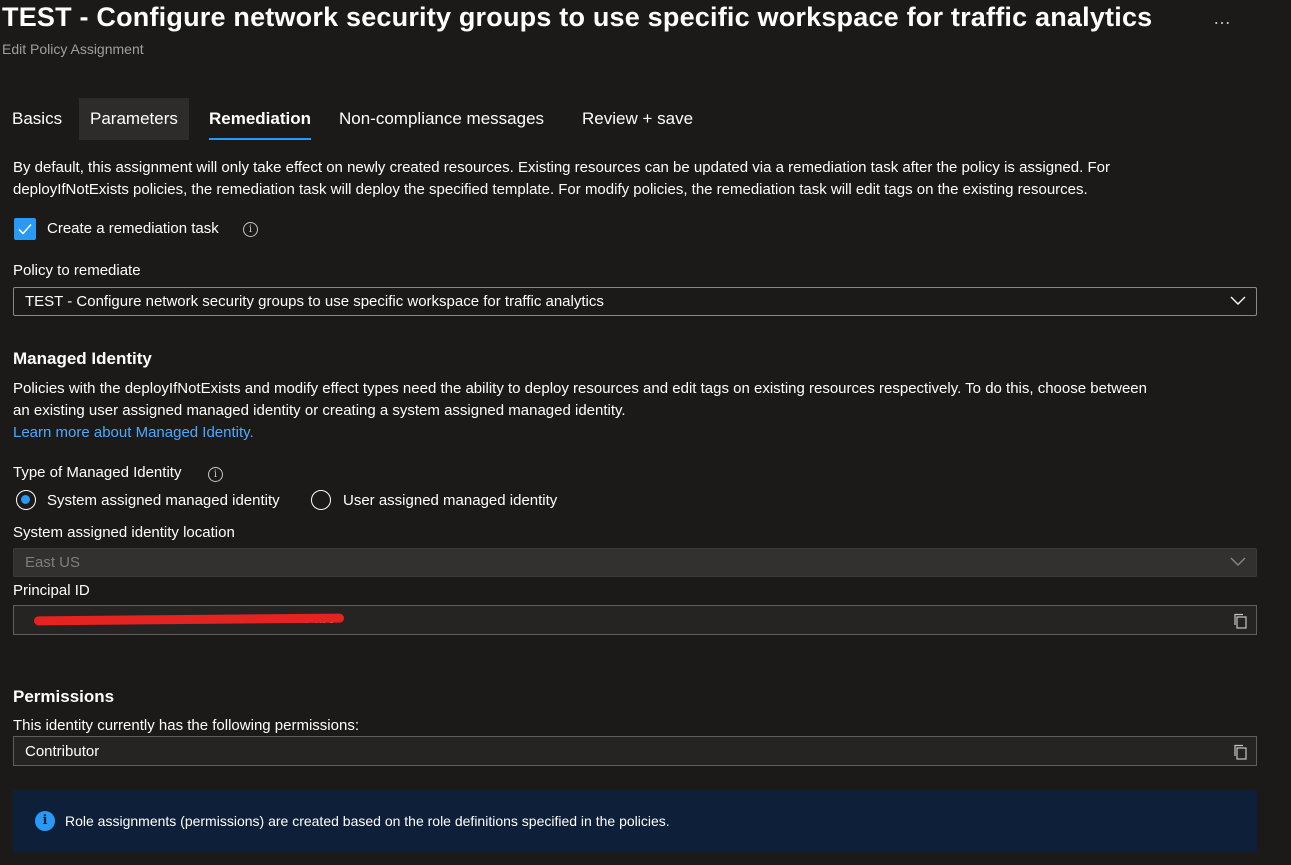 Image resolution: width=1291 pixels, height=865 pixels. I want to click on identity-location-value: East US, so click(53, 562).